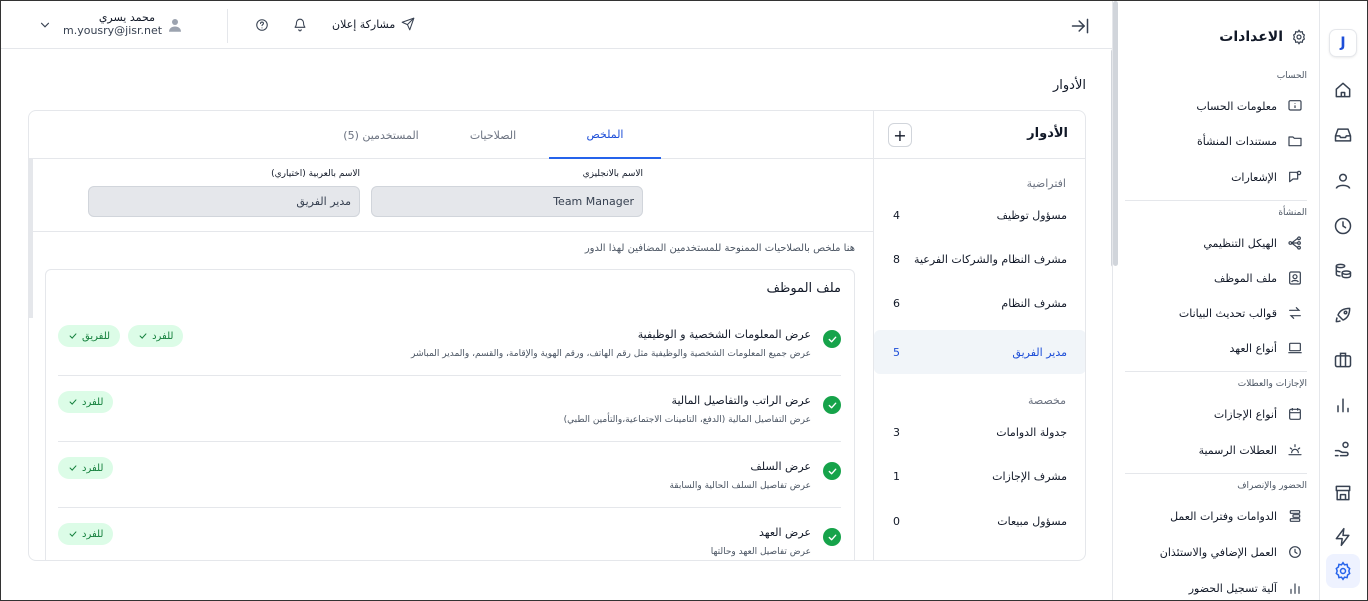 Image resolution: width=1368 pixels, height=601 pixels. What do you see at coordinates (605, 135) in the screenshot?
I see `tab-summary: الملخص` at bounding box center [605, 135].